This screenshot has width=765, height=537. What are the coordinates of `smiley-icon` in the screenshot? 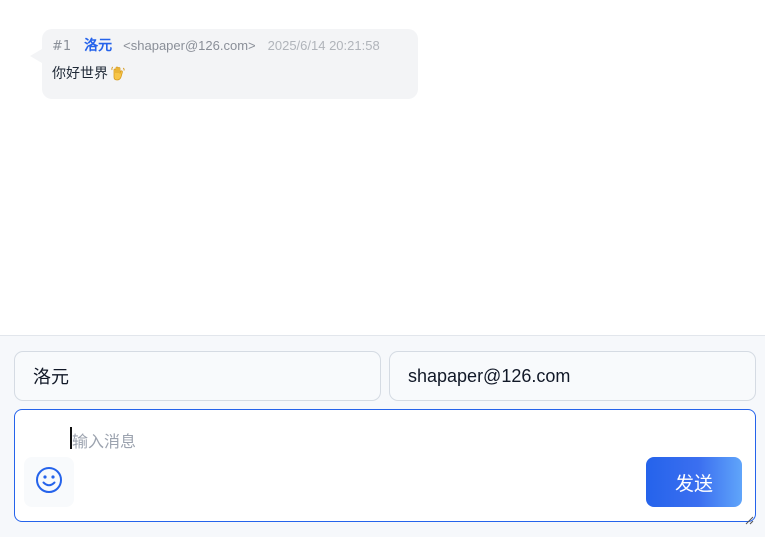 It's located at (49, 482).